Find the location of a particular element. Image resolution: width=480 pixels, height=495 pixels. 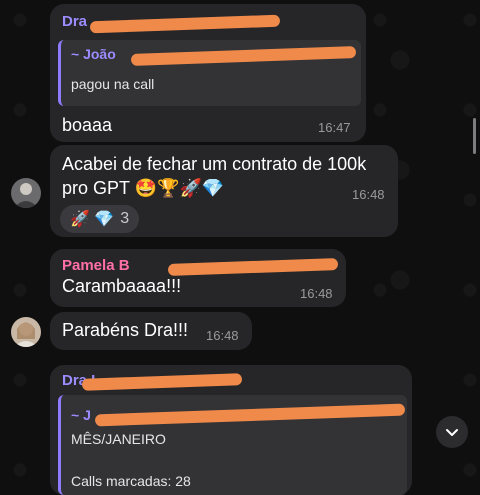

quoted-sender-name: ~ João is located at coordinates (93, 54).